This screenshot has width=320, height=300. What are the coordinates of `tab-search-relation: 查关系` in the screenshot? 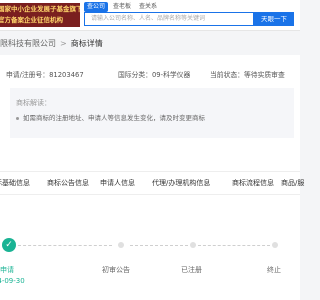 It's located at (148, 7).